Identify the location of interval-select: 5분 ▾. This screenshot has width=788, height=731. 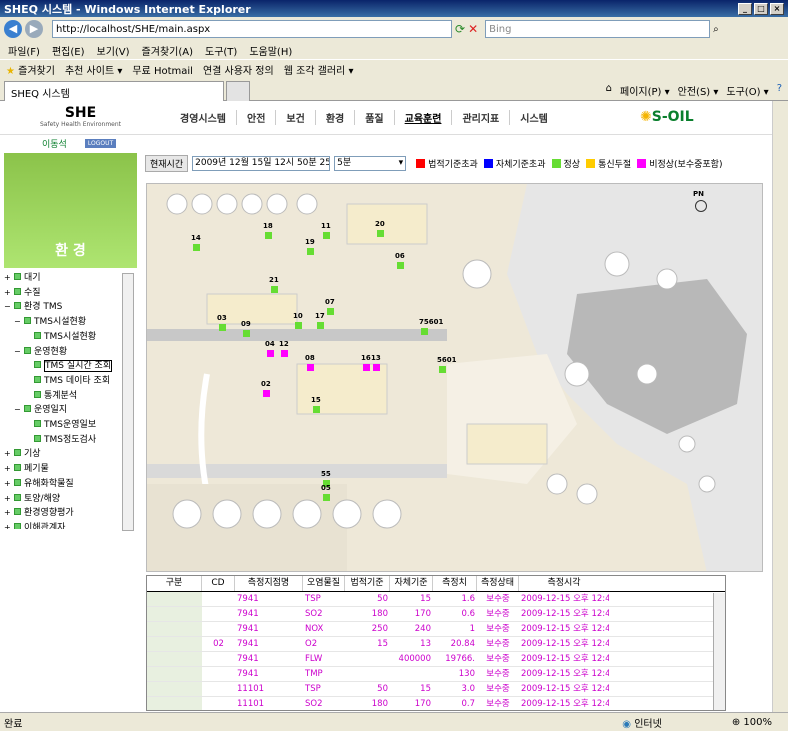
(370, 163).